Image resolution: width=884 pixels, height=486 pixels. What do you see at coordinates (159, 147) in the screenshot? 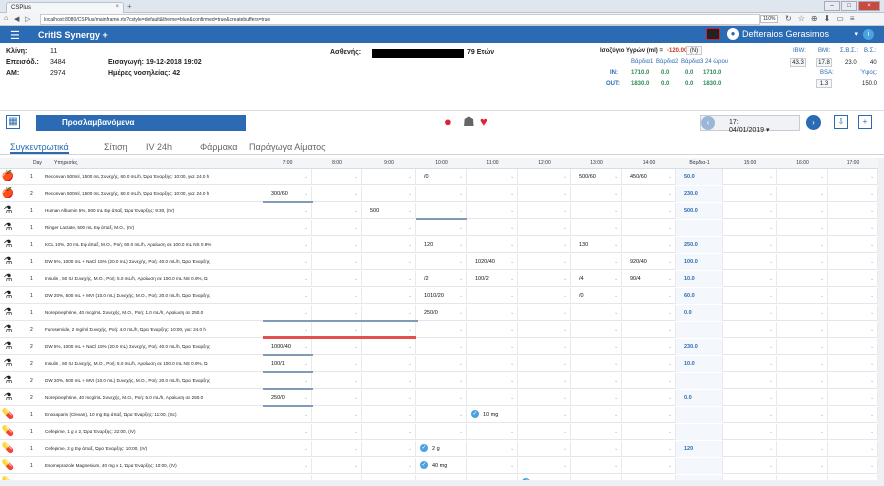
I see `tab-iv24h: IV 24h` at bounding box center [159, 147].